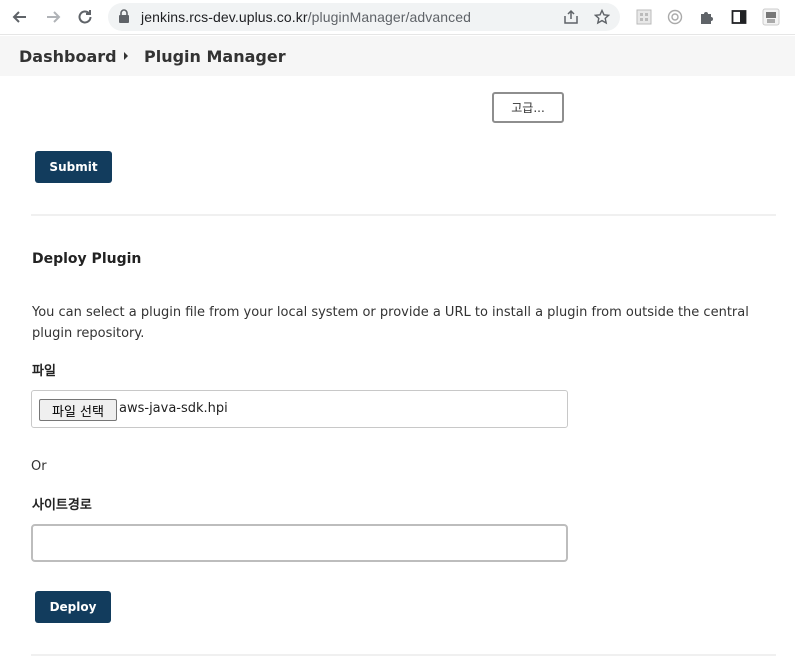 The image size is (795, 657). I want to click on choose-file-button: 파일 선택, so click(78, 410).